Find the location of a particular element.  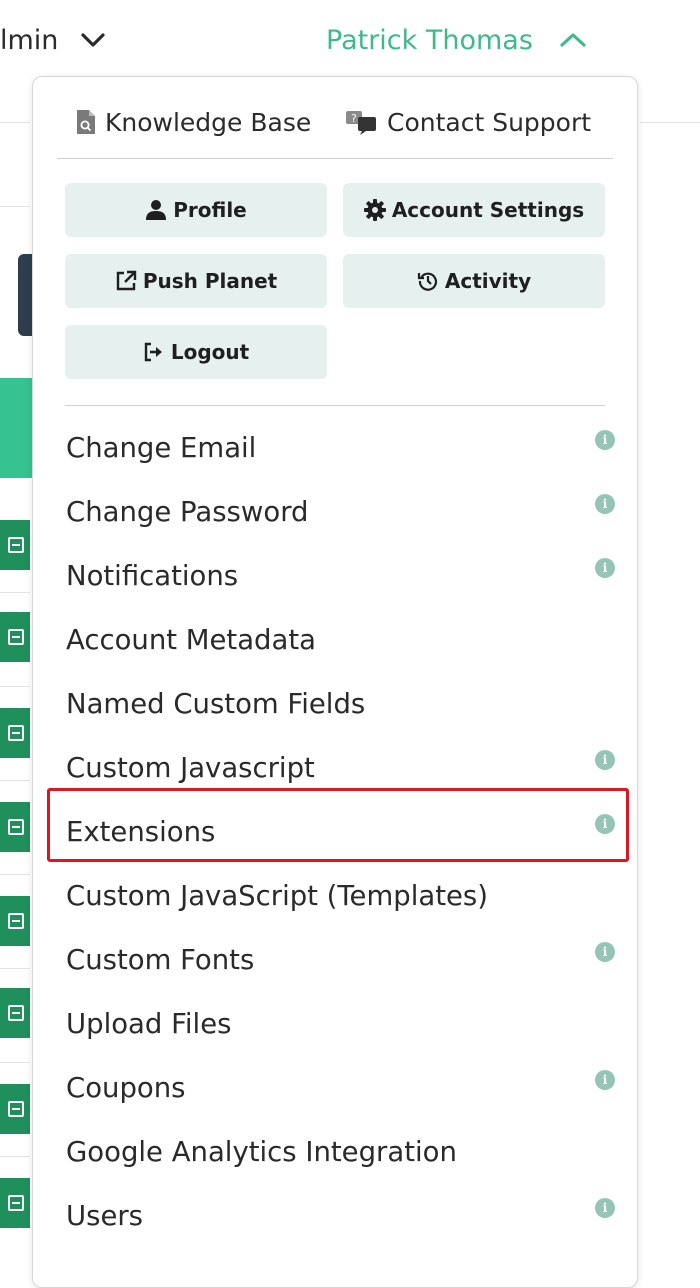

menu-item-label: Change Password is located at coordinates (187, 512).